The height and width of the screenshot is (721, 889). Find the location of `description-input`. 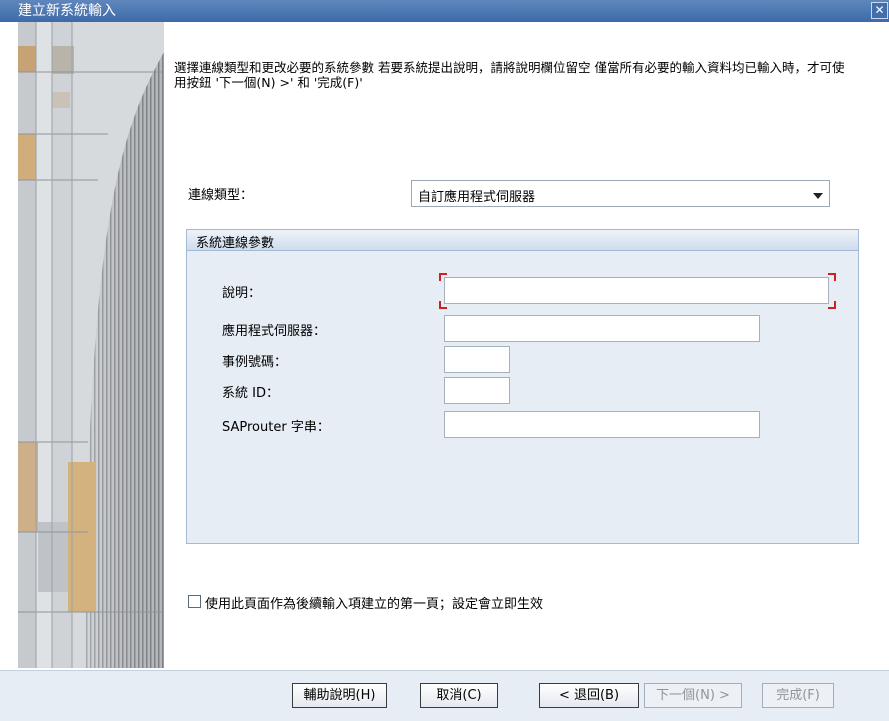

description-input is located at coordinates (636, 290).